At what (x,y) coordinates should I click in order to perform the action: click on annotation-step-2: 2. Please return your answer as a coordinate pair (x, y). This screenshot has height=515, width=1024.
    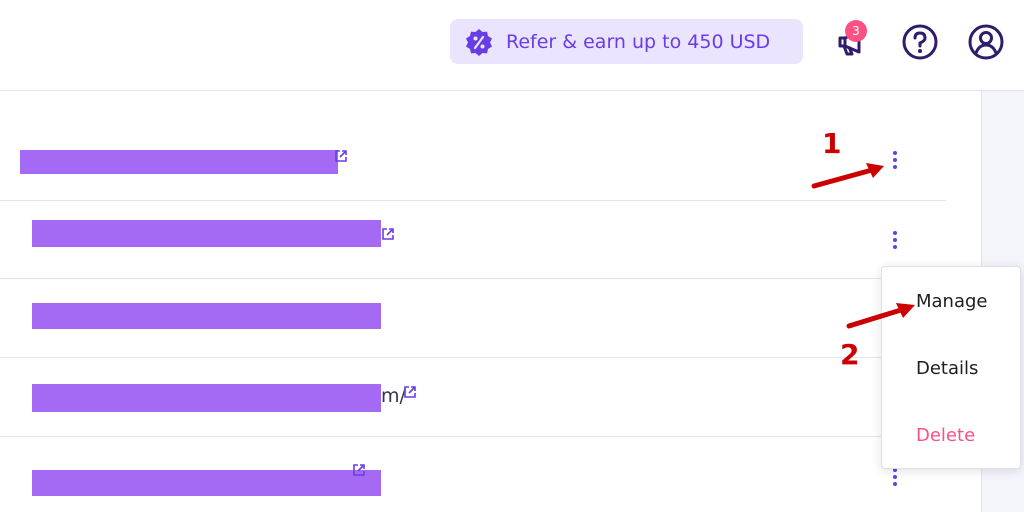
    Looking at the image, I should click on (850, 354).